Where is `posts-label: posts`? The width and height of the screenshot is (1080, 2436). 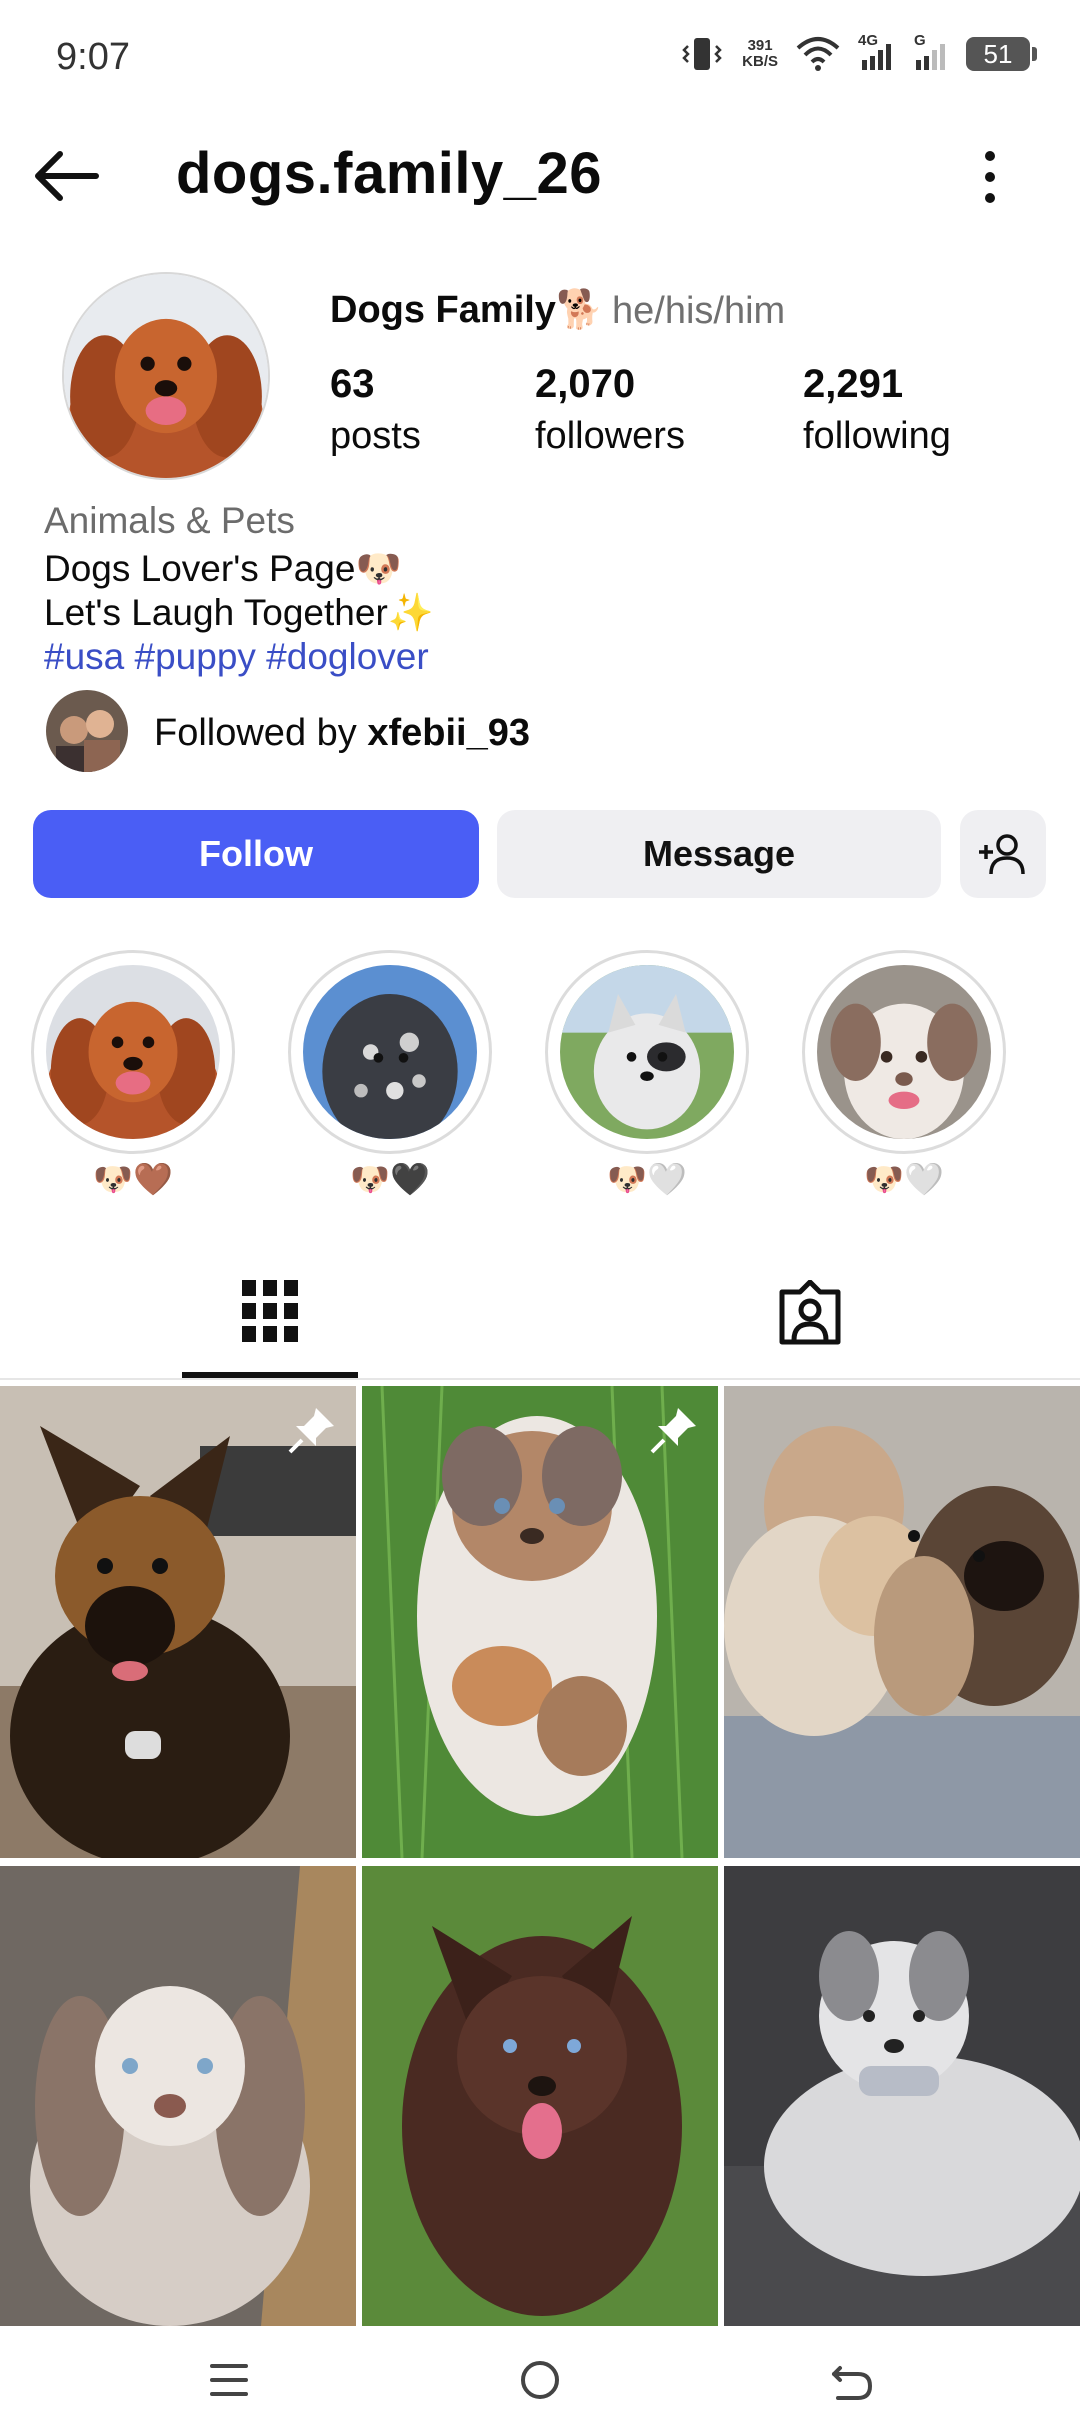
posts-label: posts is located at coordinates (375, 436).